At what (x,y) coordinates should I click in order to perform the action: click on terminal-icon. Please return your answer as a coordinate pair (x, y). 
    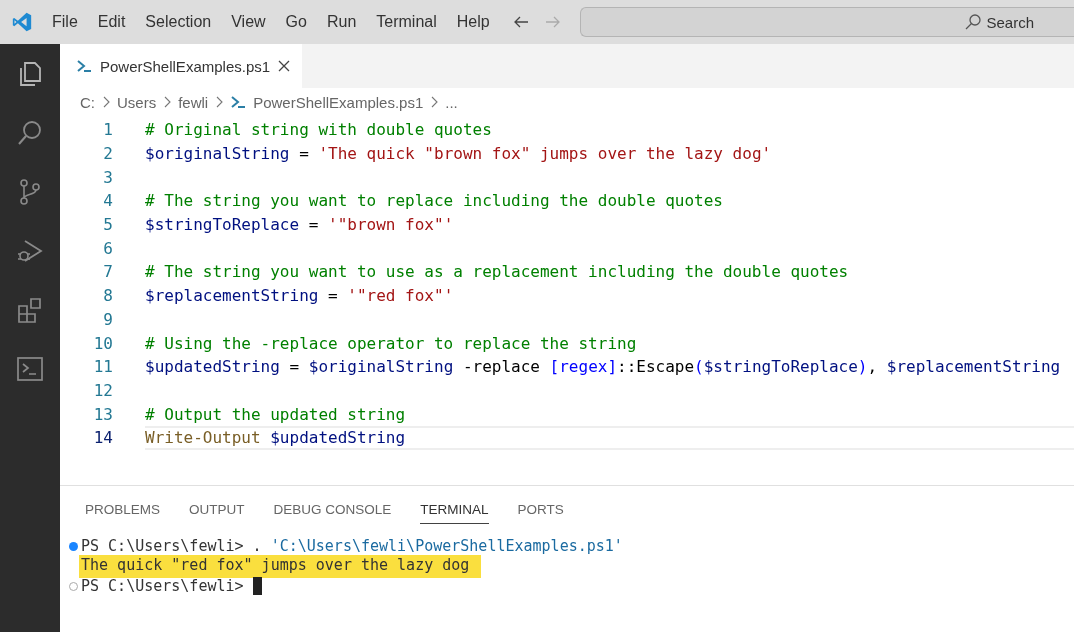
    Looking at the image, I should click on (30, 369).